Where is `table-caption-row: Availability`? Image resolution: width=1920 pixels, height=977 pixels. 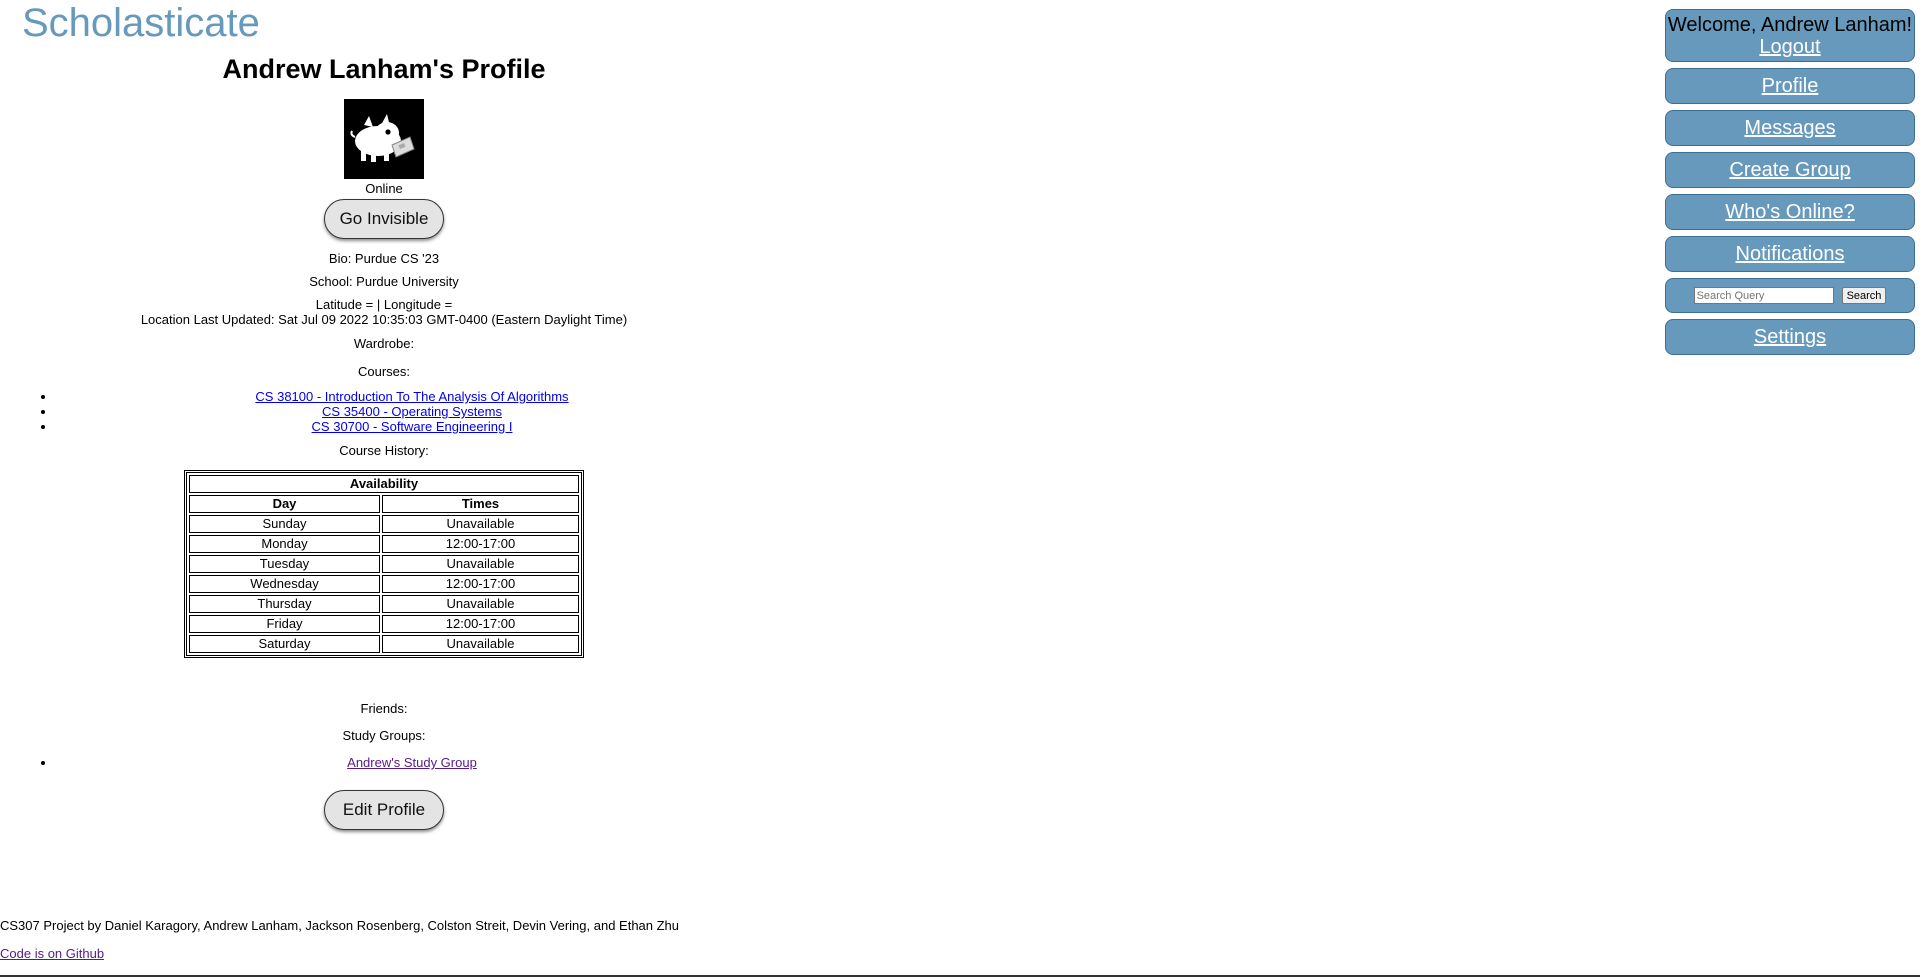 table-caption-row: Availability is located at coordinates (384, 484).